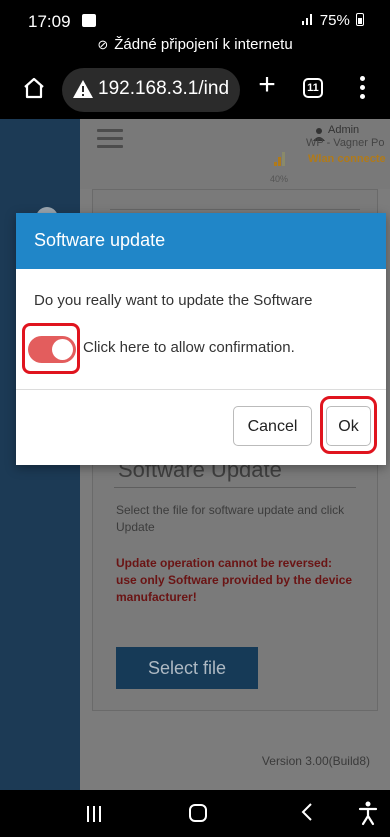 The width and height of the screenshot is (390, 837). What do you see at coordinates (103, 44) in the screenshot?
I see `no-connection-icon: ⊘` at bounding box center [103, 44].